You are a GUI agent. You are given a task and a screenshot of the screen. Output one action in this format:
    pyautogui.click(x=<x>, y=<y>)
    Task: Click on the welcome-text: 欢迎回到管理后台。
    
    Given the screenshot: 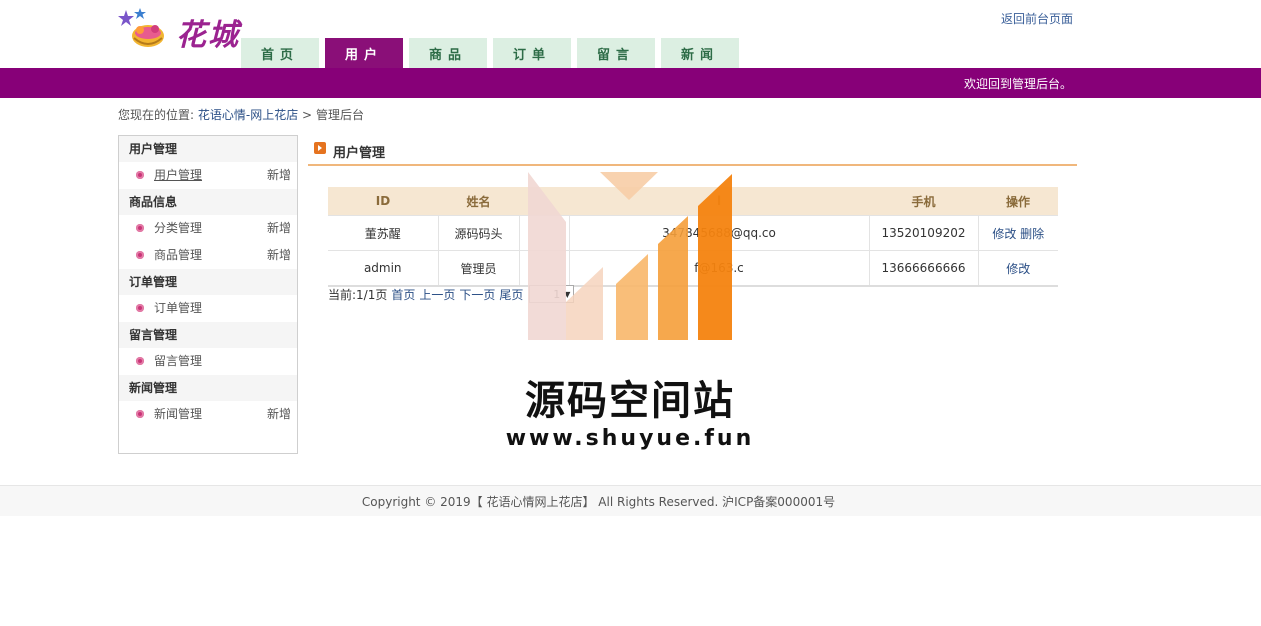 What is the action you would take?
    pyautogui.click(x=1017, y=84)
    